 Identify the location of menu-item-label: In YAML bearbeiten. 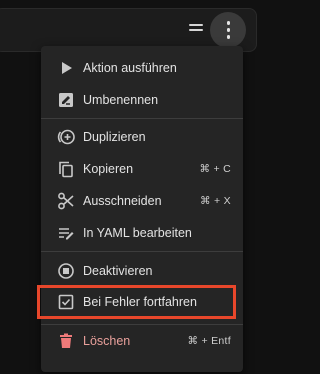
(137, 233).